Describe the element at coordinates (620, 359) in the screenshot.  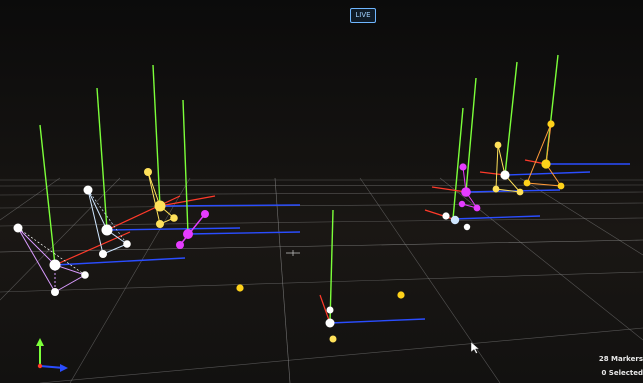
I see `marker-count: 28 Markers` at that location.